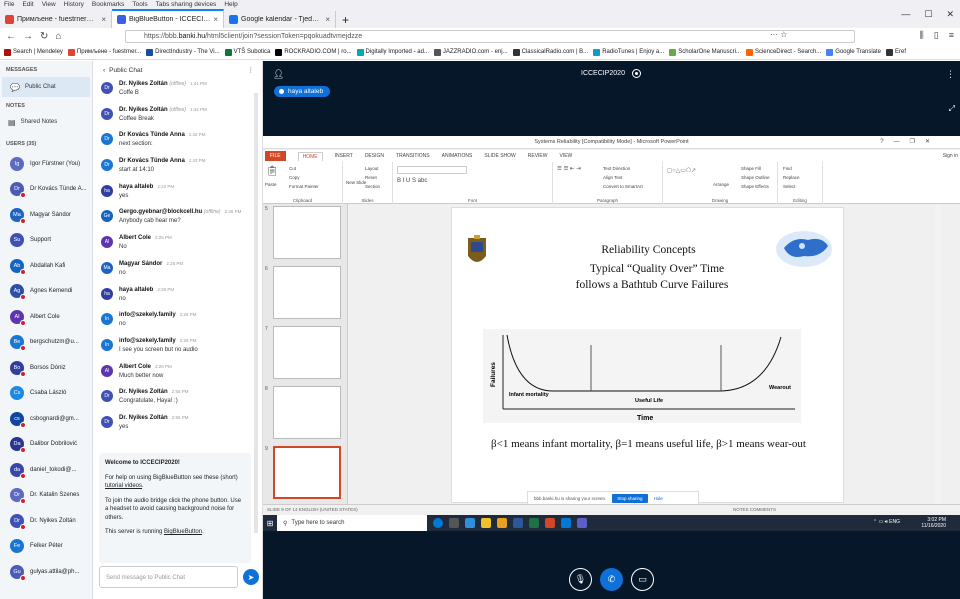 This screenshot has width=960, height=599. I want to click on reset-button: Reset, so click(371, 177).